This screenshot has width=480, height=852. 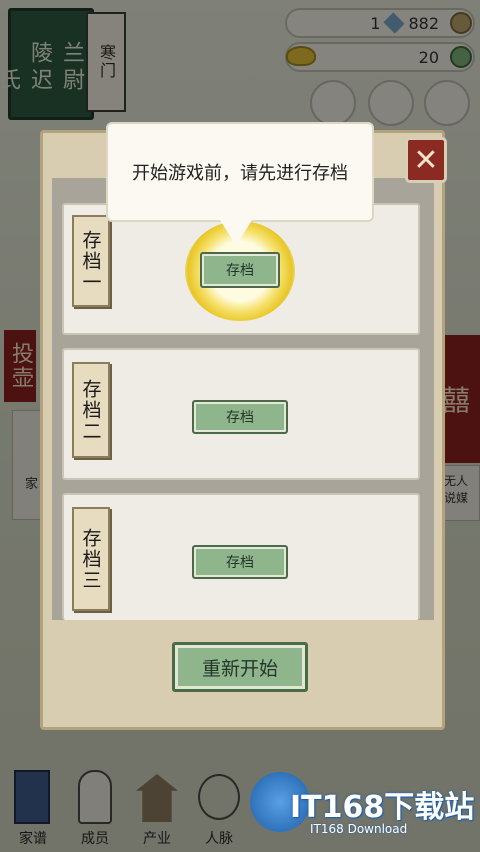 I want to click on tooltip-pointer, so click(x=236, y=233).